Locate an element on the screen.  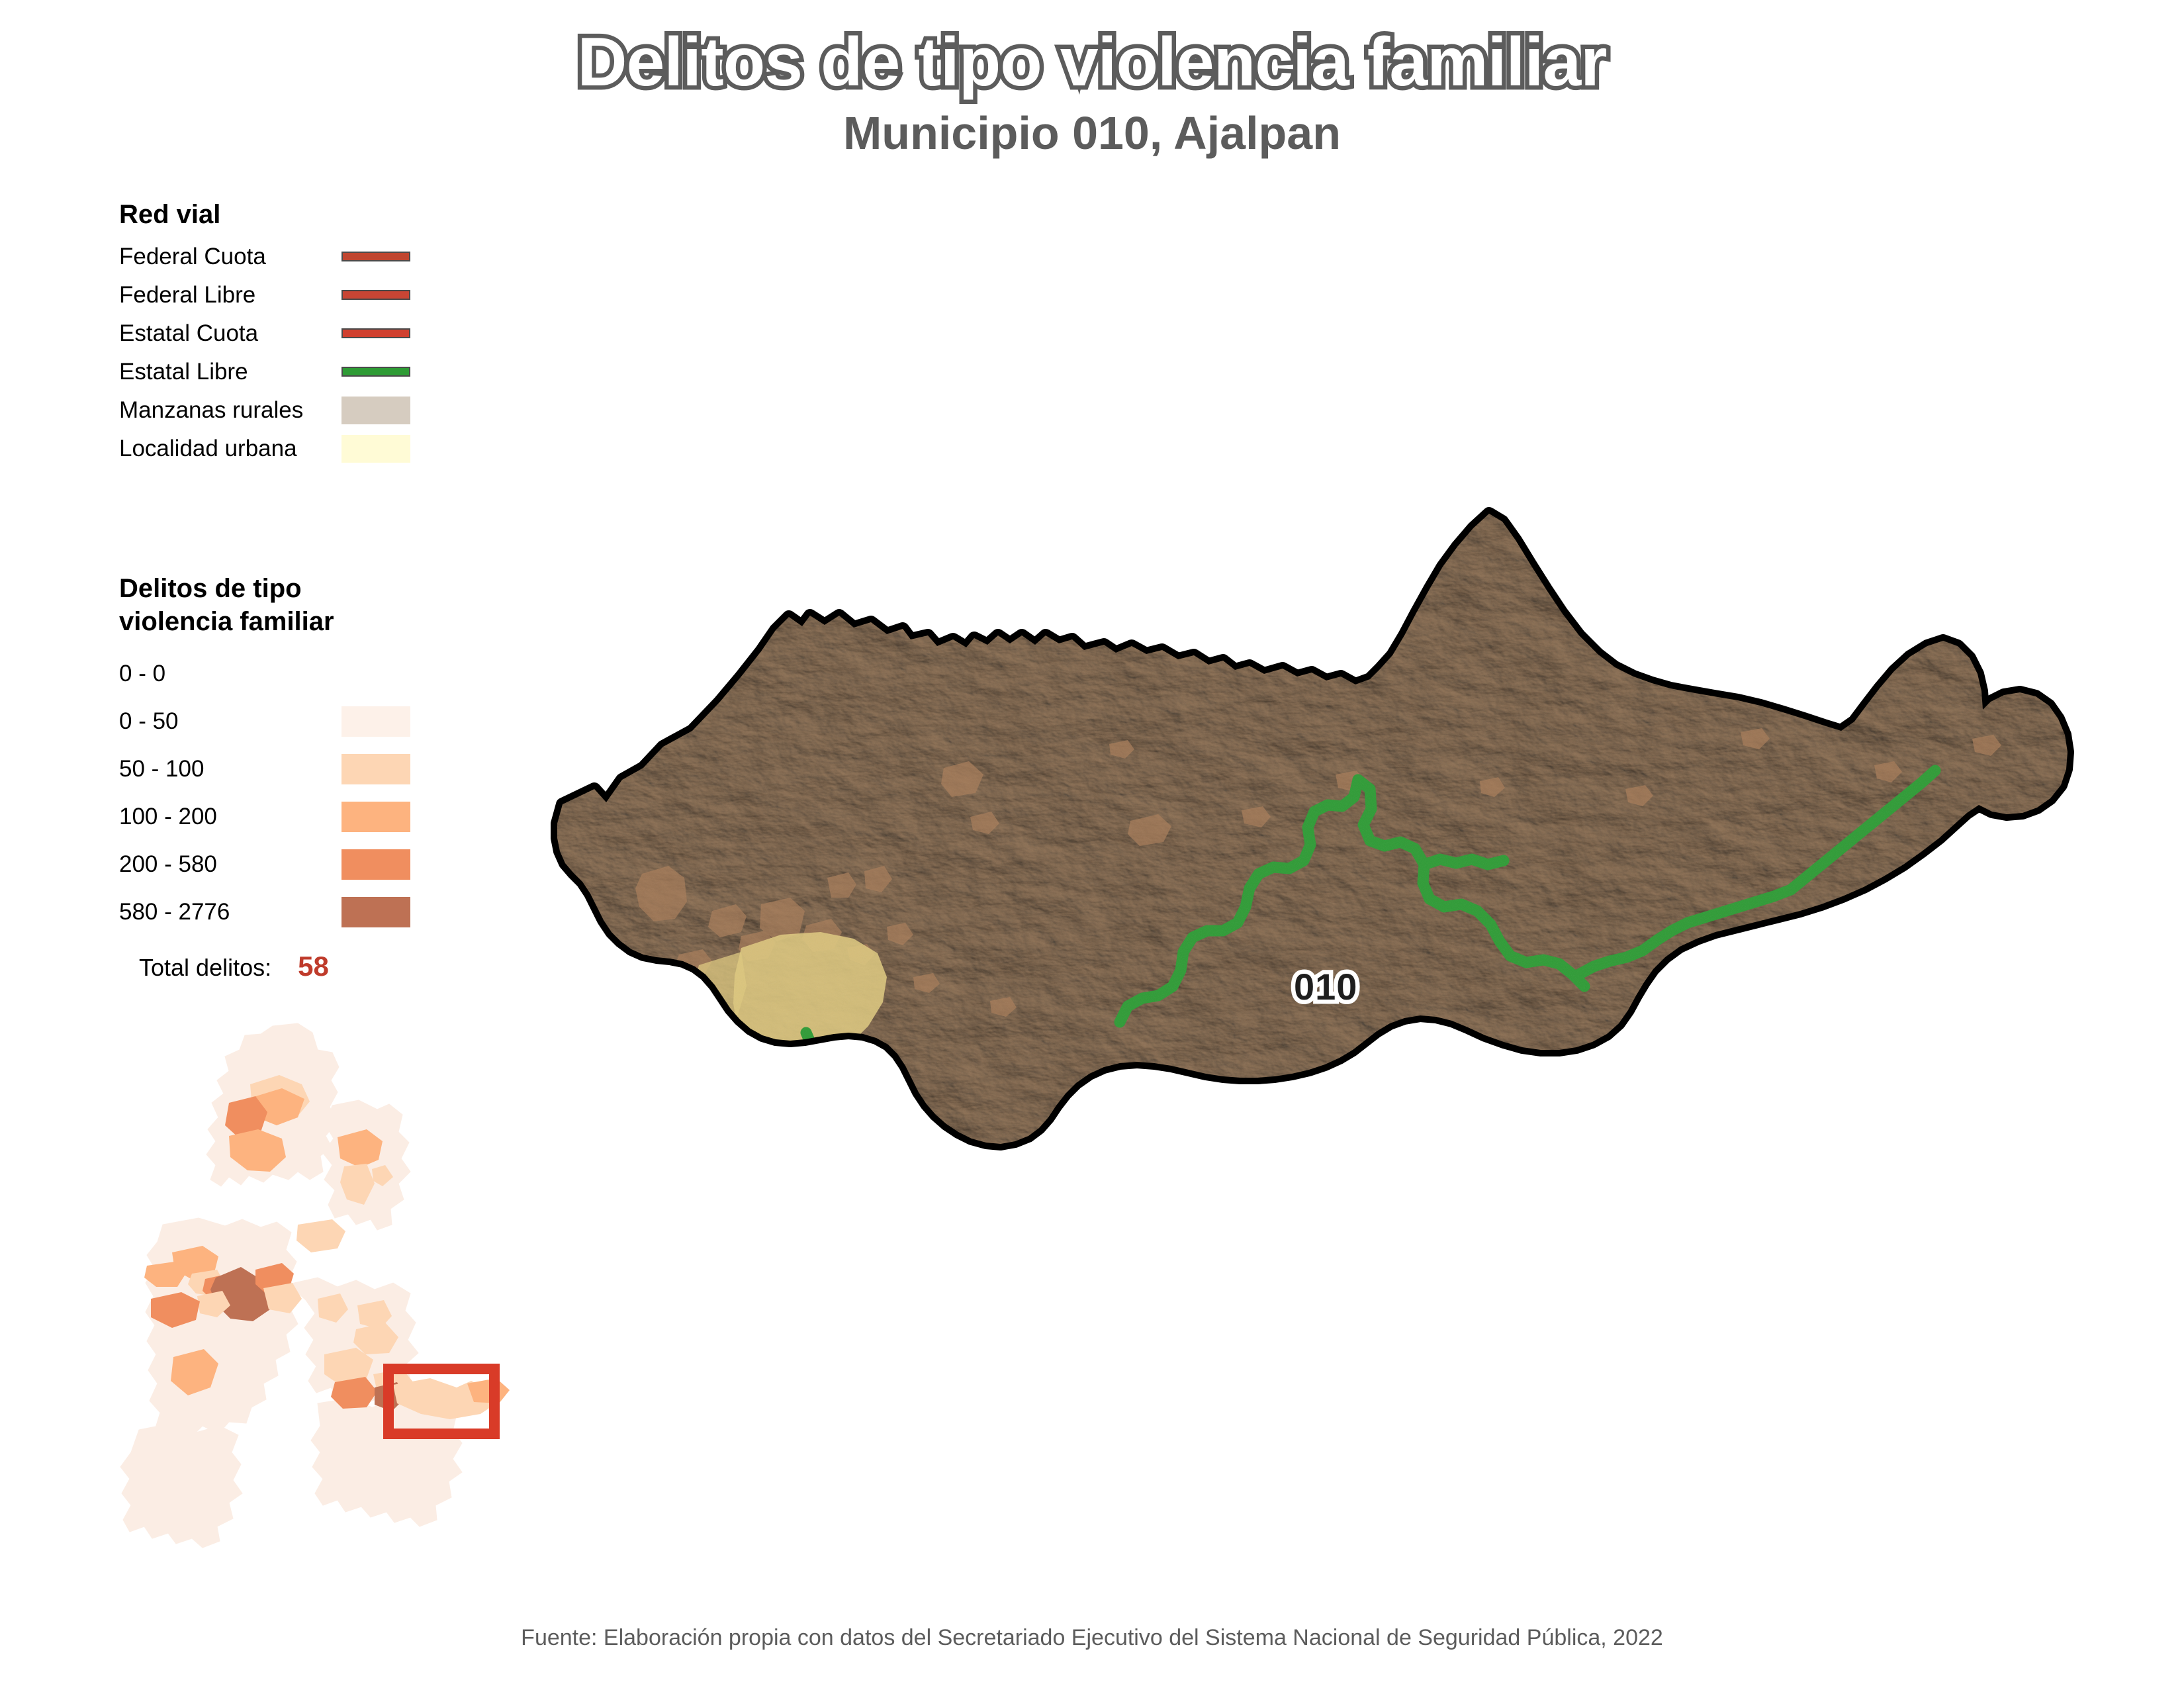
legend-heading-red-vial: Red vial is located at coordinates (170, 214).